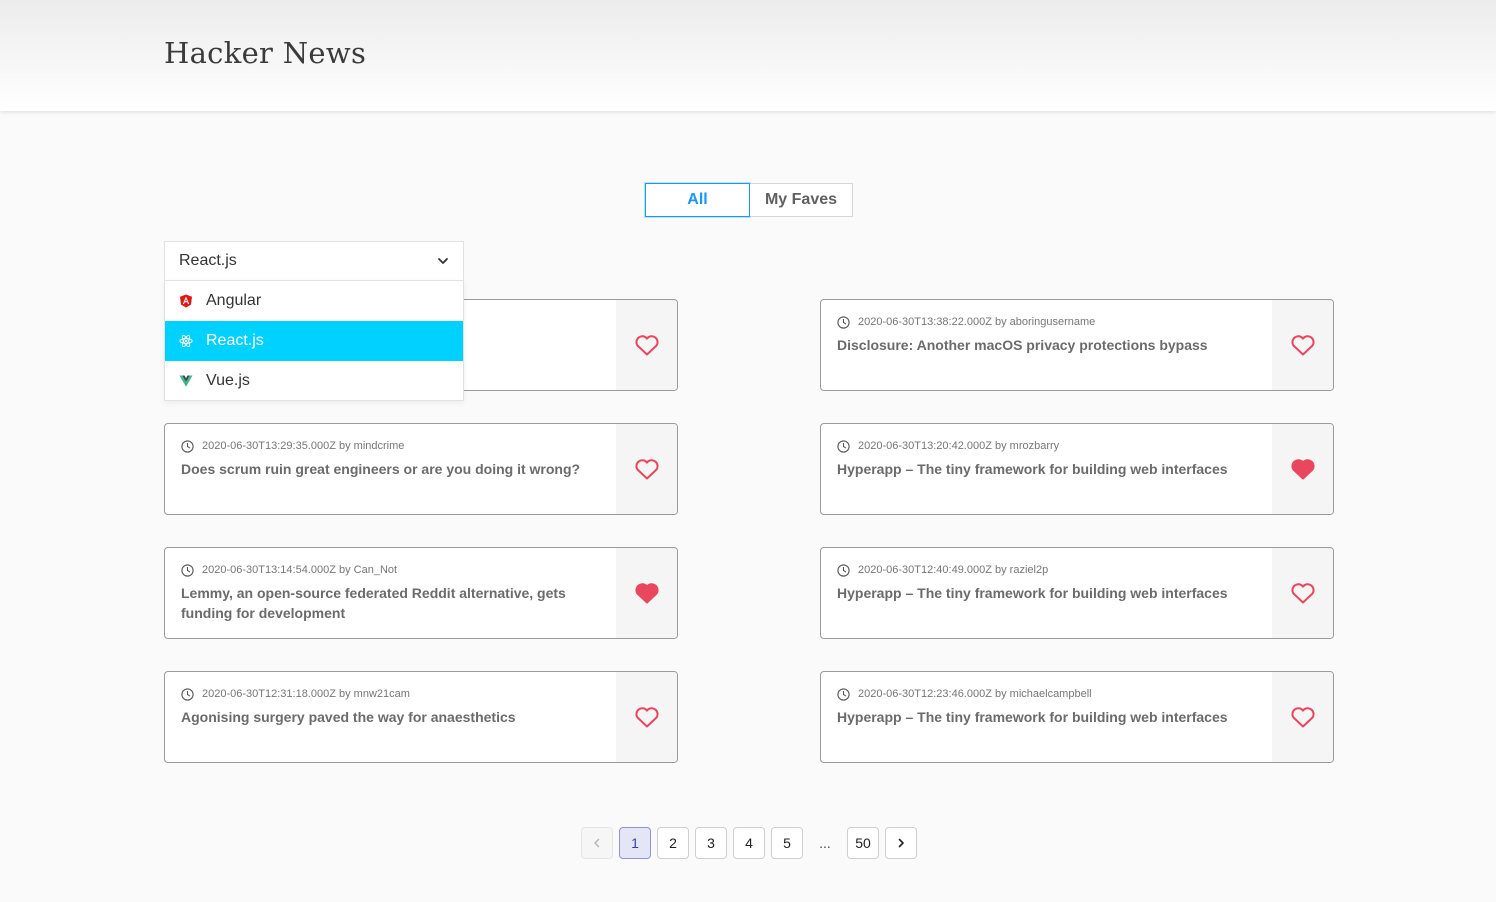 Image resolution: width=1496 pixels, height=902 pixels. What do you see at coordinates (234, 300) in the screenshot?
I see `option-label: Angular` at bounding box center [234, 300].